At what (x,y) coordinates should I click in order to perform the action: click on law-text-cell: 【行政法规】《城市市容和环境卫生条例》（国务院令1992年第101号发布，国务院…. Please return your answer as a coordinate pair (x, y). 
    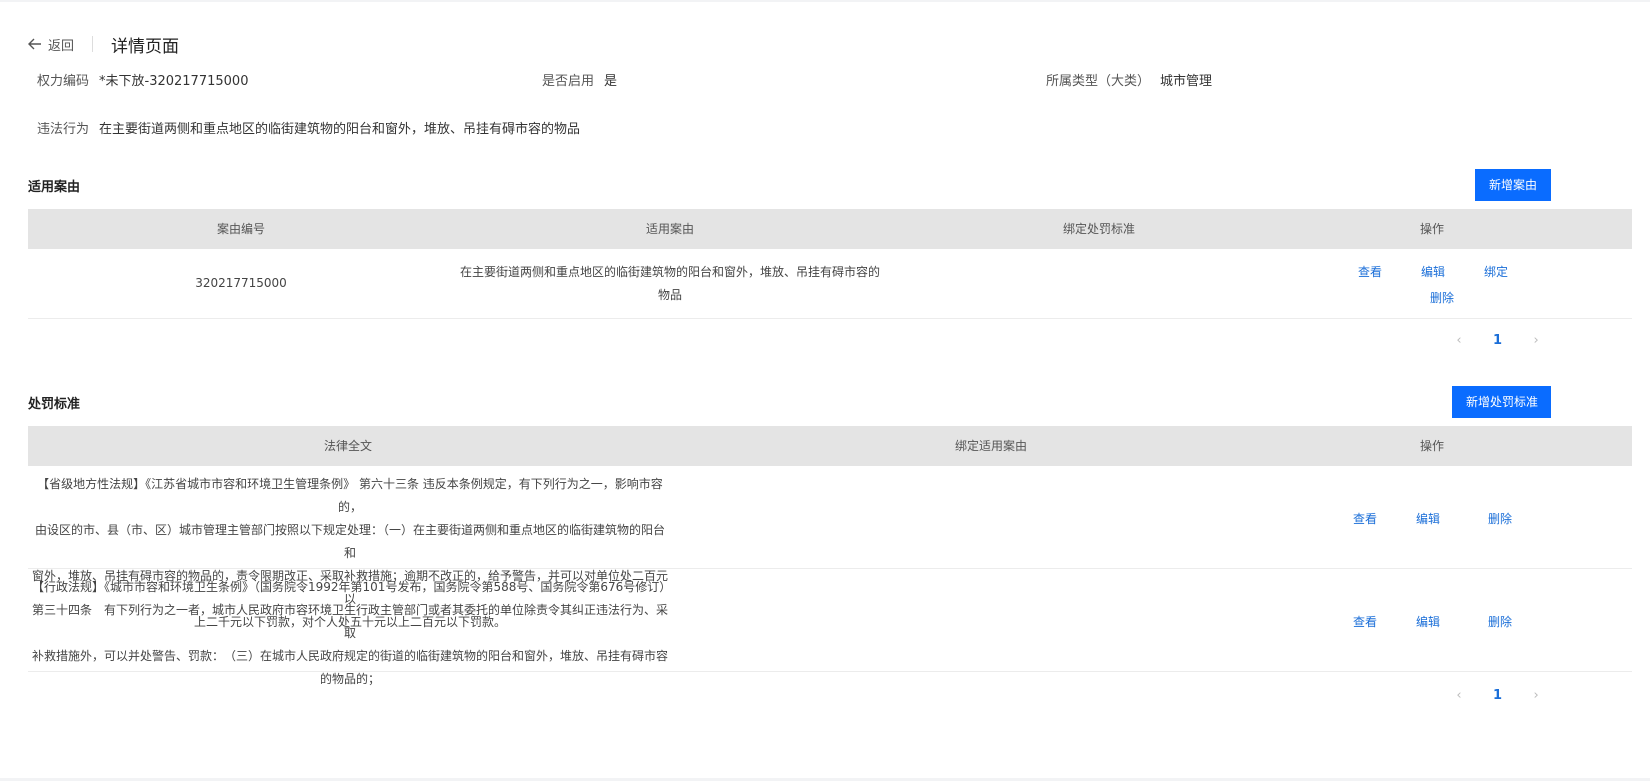
    Looking at the image, I should click on (352, 633).